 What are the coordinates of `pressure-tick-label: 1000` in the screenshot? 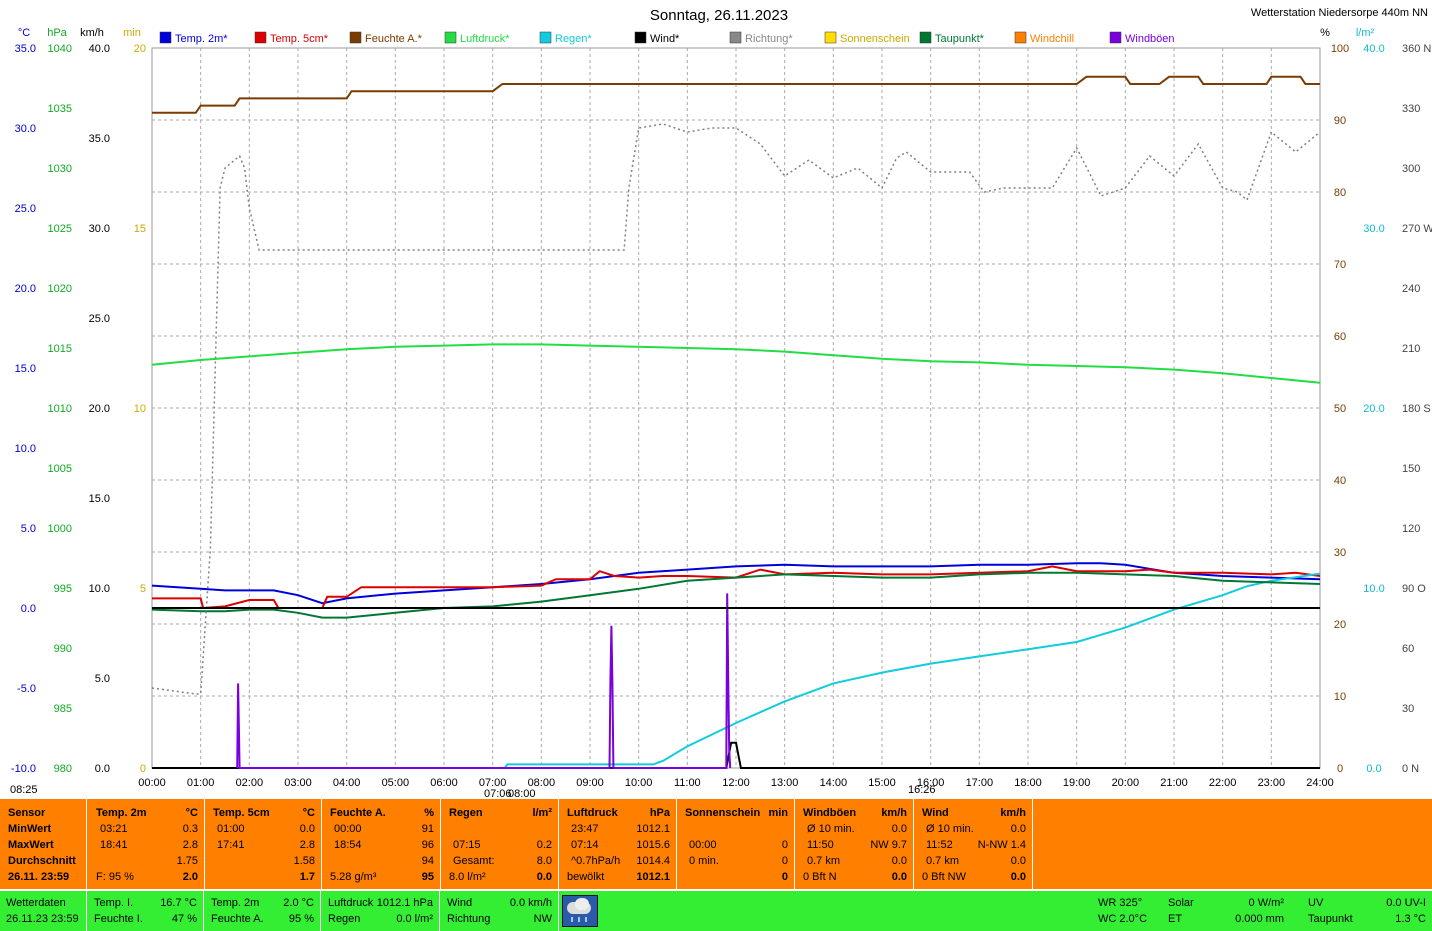 It's located at (60, 529).